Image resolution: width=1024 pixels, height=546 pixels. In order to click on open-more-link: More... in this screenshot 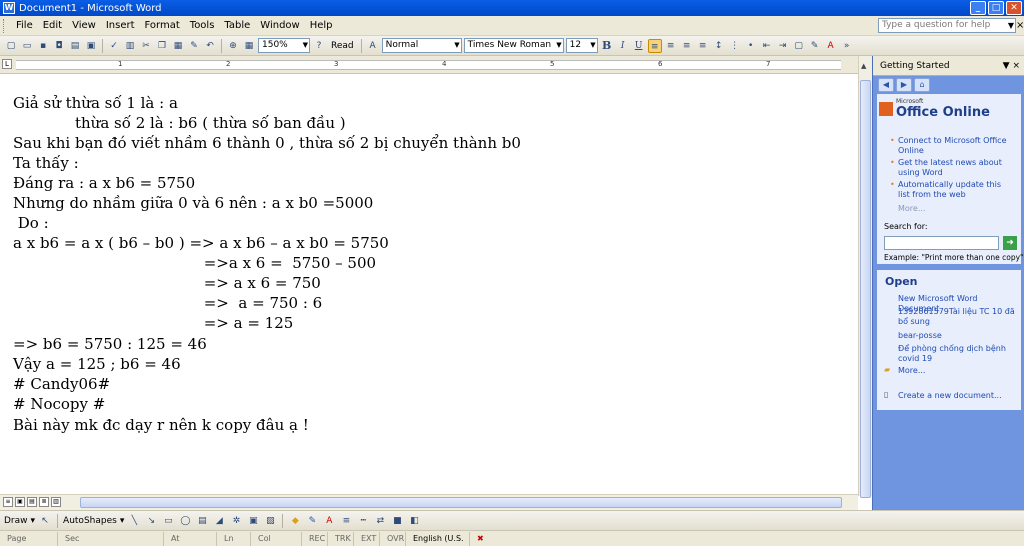, I will do `click(911, 371)`.